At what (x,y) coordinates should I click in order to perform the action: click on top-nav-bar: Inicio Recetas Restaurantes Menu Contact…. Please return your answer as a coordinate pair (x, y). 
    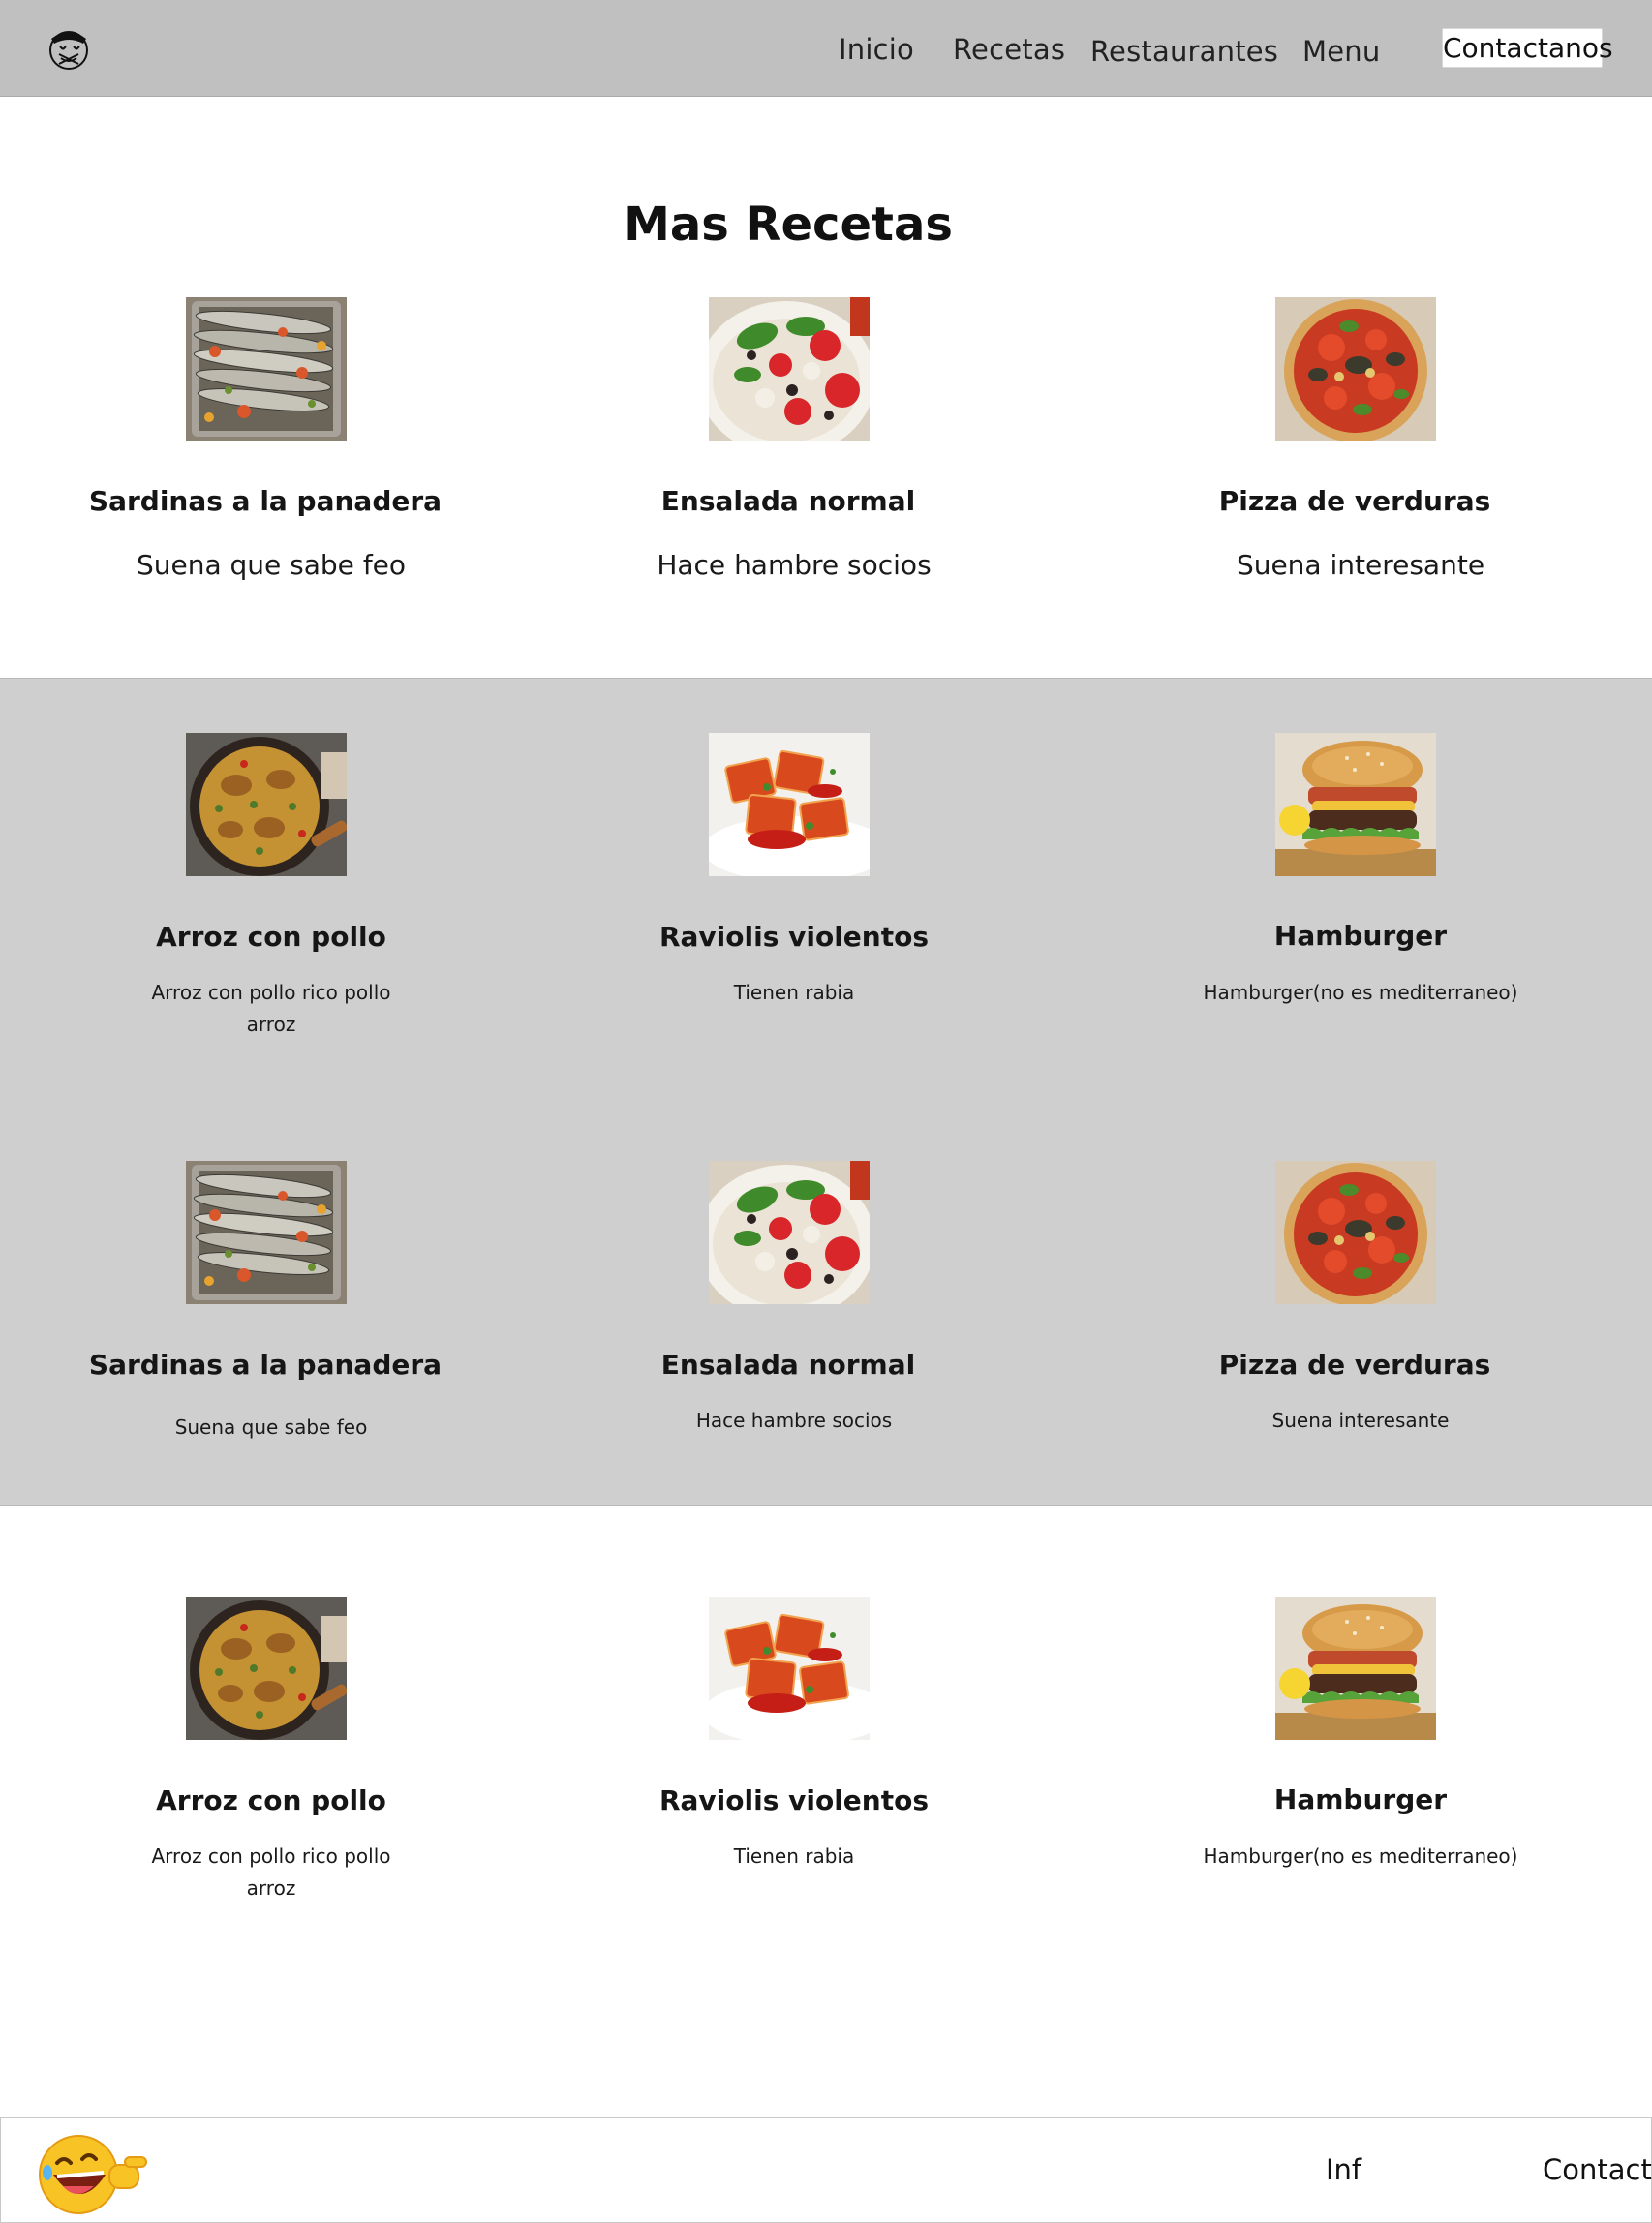
    Looking at the image, I should click on (826, 48).